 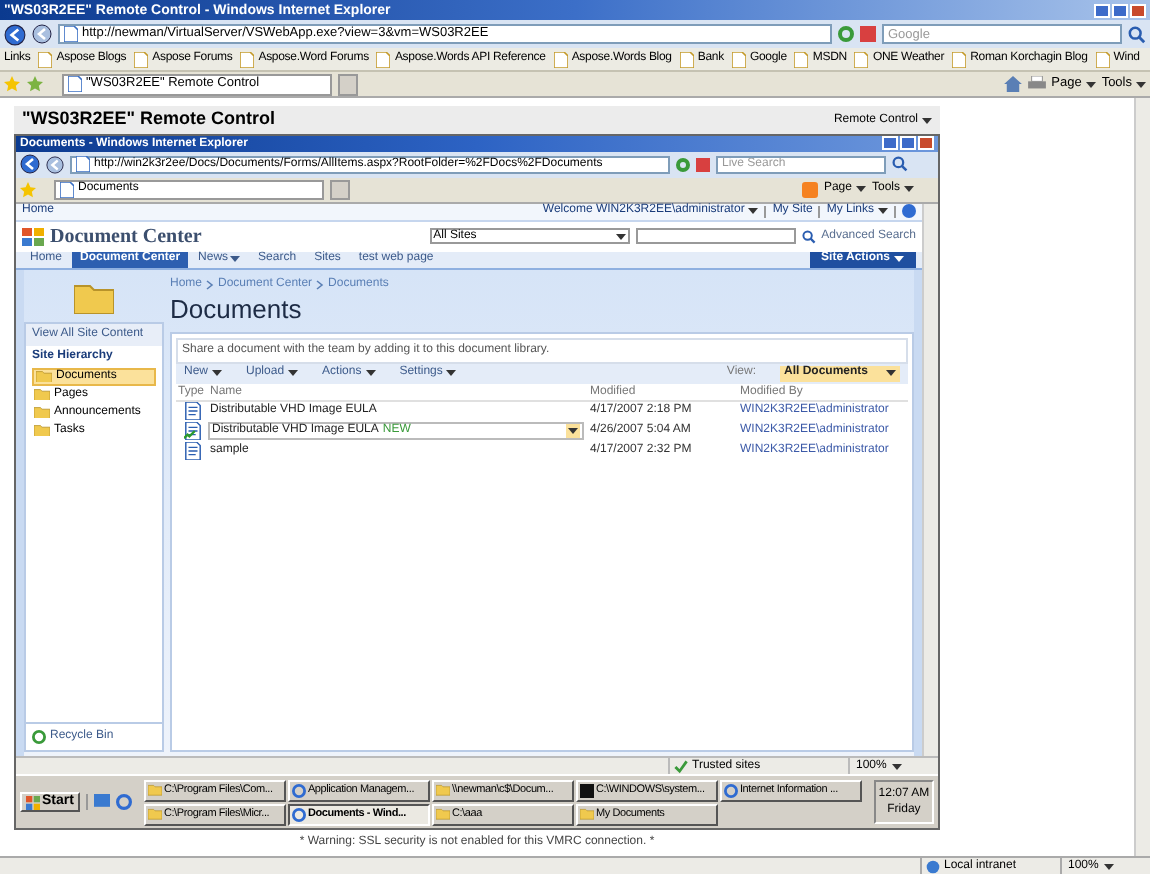 I want to click on console-icon, so click(x=586, y=790).